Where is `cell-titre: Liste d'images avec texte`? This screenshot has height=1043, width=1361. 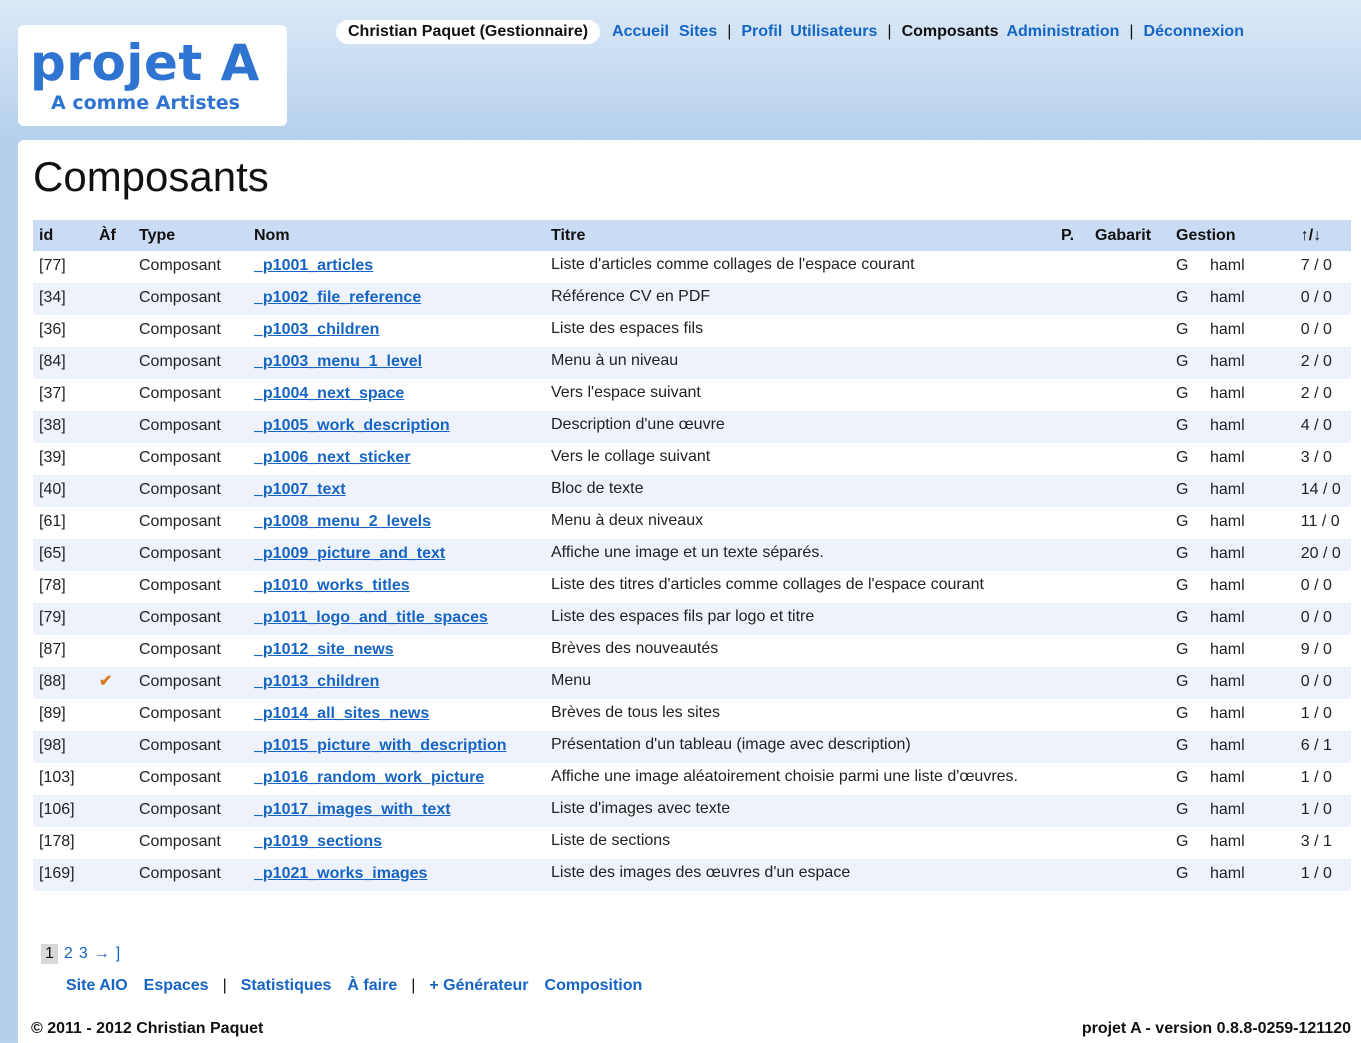 cell-titre: Liste d'images avec texte is located at coordinates (800, 811).